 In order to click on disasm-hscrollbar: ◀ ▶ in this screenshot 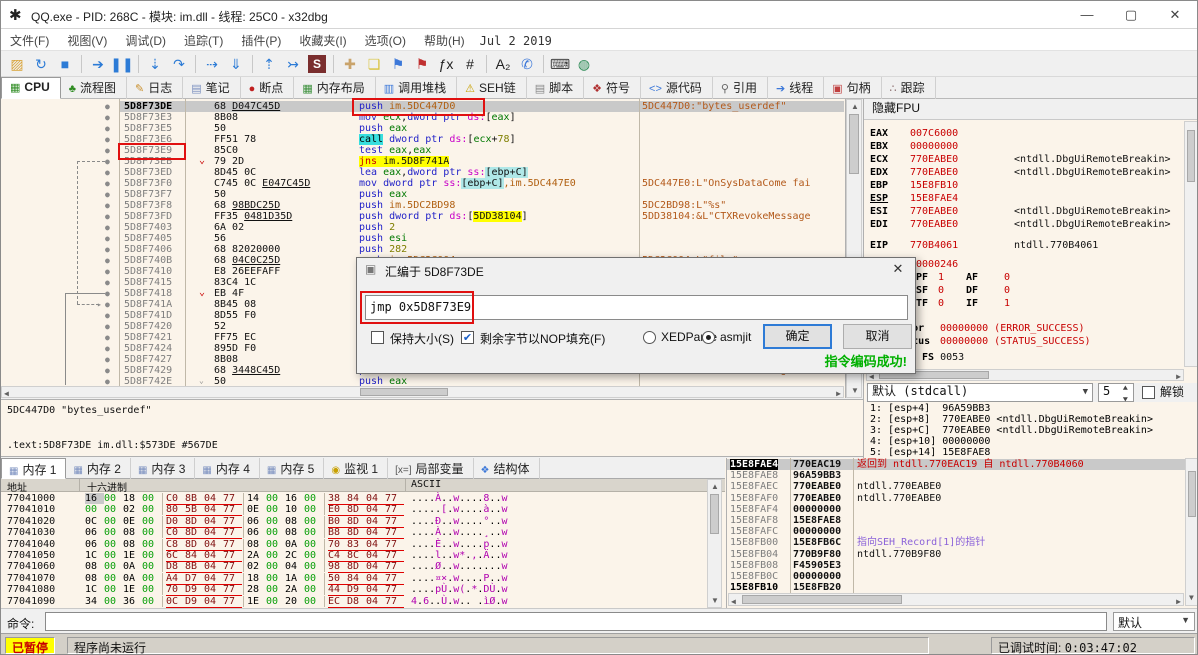, I will do `click(422, 392)`.